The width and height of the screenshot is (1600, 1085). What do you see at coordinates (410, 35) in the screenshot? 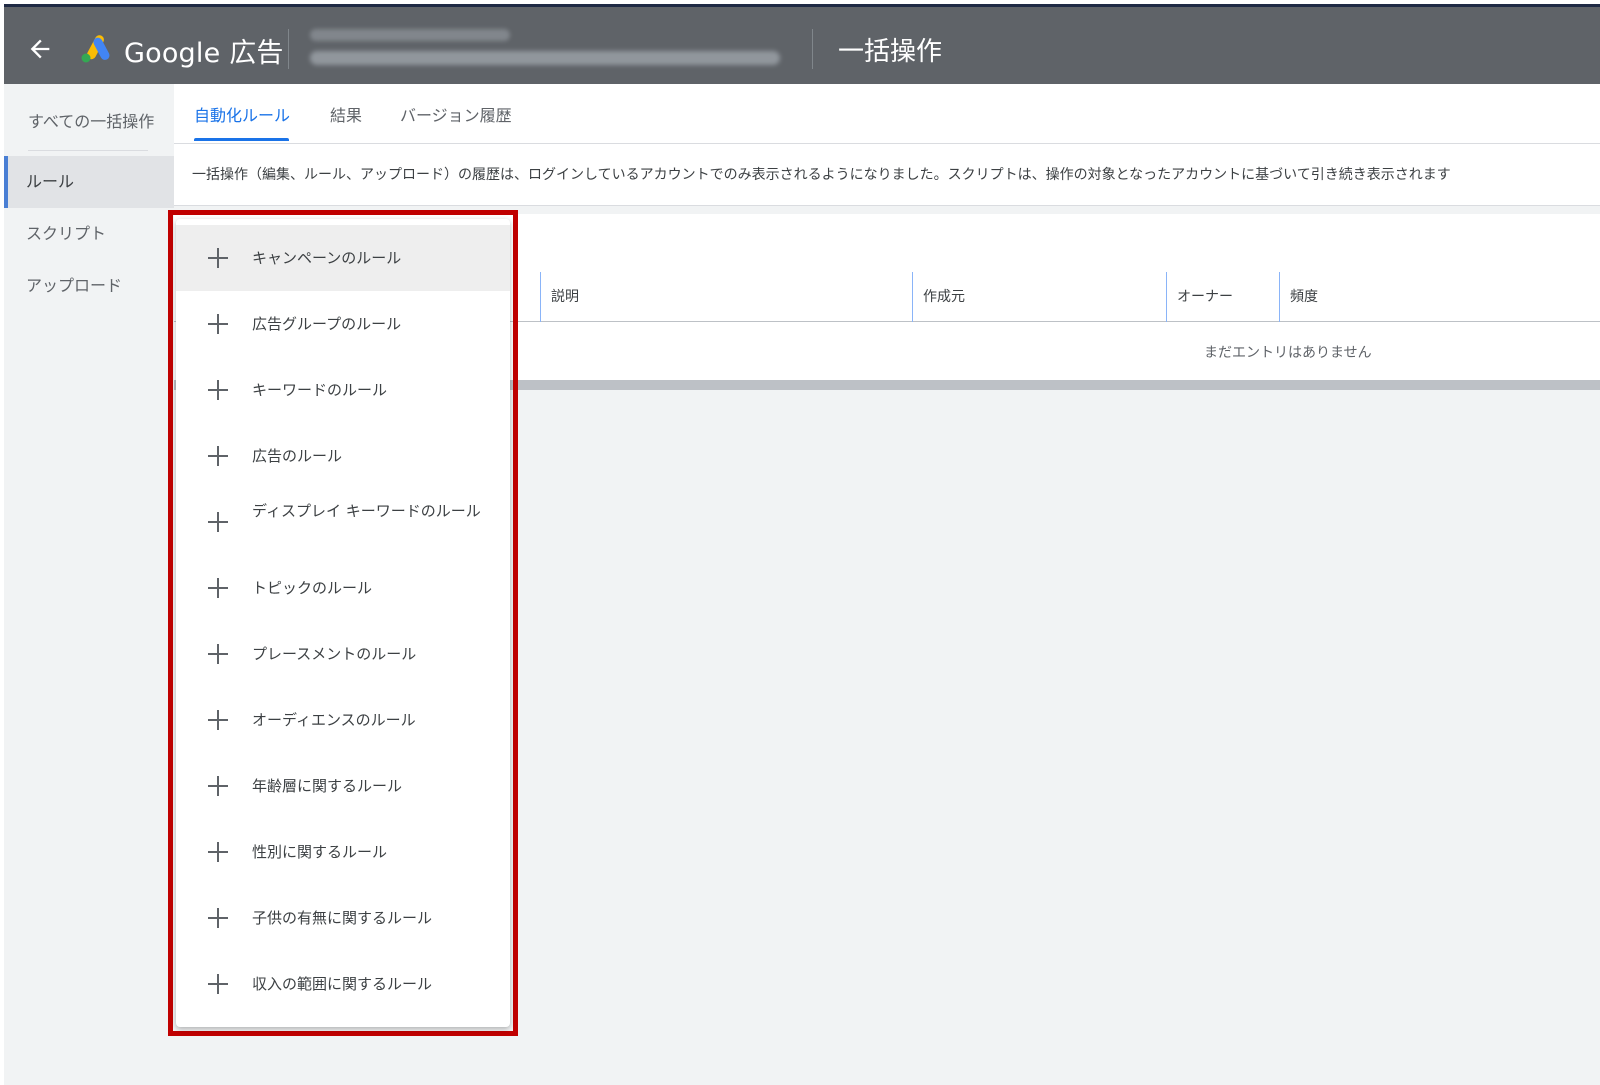
I see `account-name-blurred` at bounding box center [410, 35].